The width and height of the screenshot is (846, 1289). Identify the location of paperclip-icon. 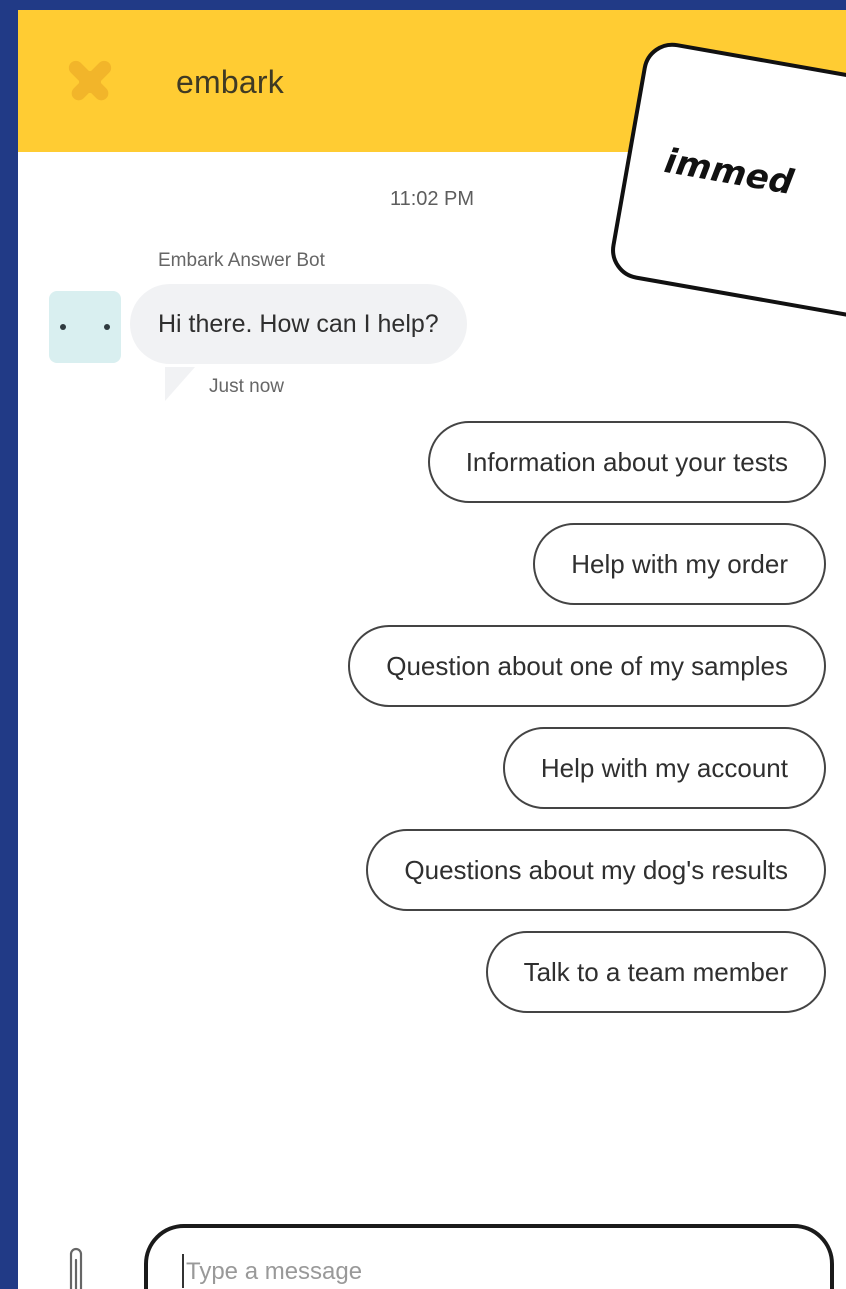
(76, 1265).